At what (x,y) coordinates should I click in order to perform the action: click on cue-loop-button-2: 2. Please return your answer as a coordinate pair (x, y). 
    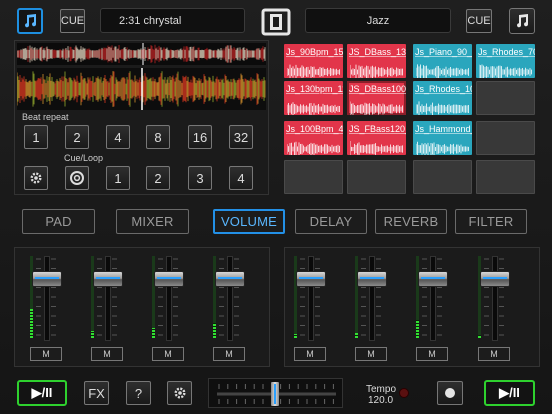
    Looking at the image, I should click on (158, 178).